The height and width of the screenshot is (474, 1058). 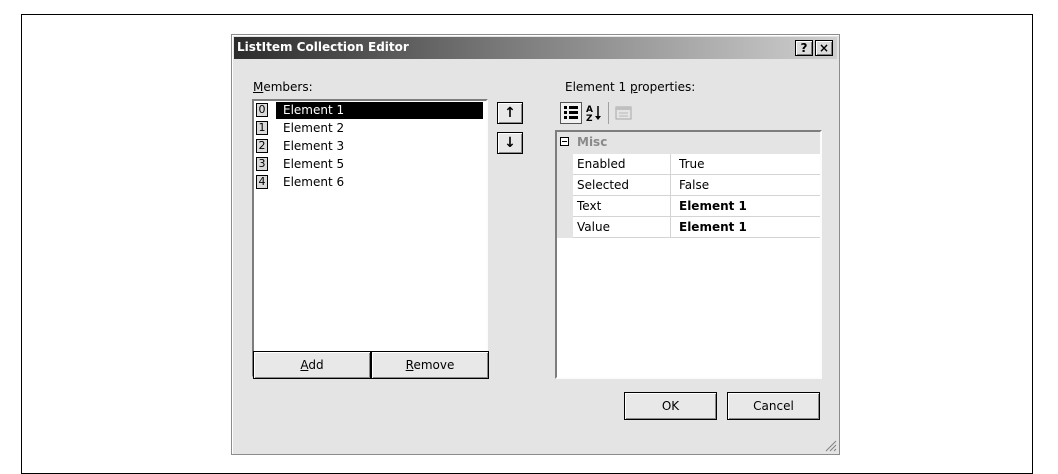 I want to click on property-row-selected: Selected False, so click(x=688, y=185).